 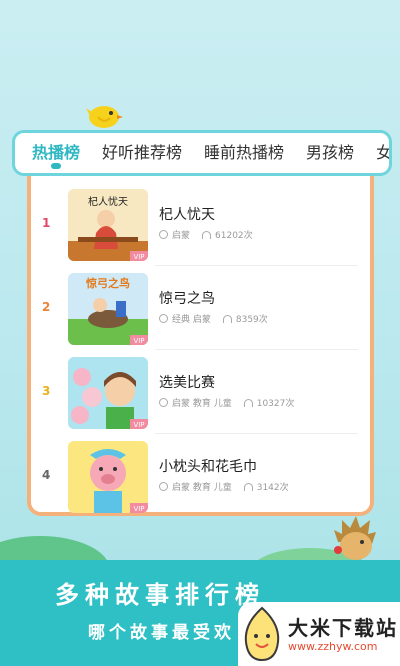 I want to click on tab-girls: 女, so click(x=378, y=153).